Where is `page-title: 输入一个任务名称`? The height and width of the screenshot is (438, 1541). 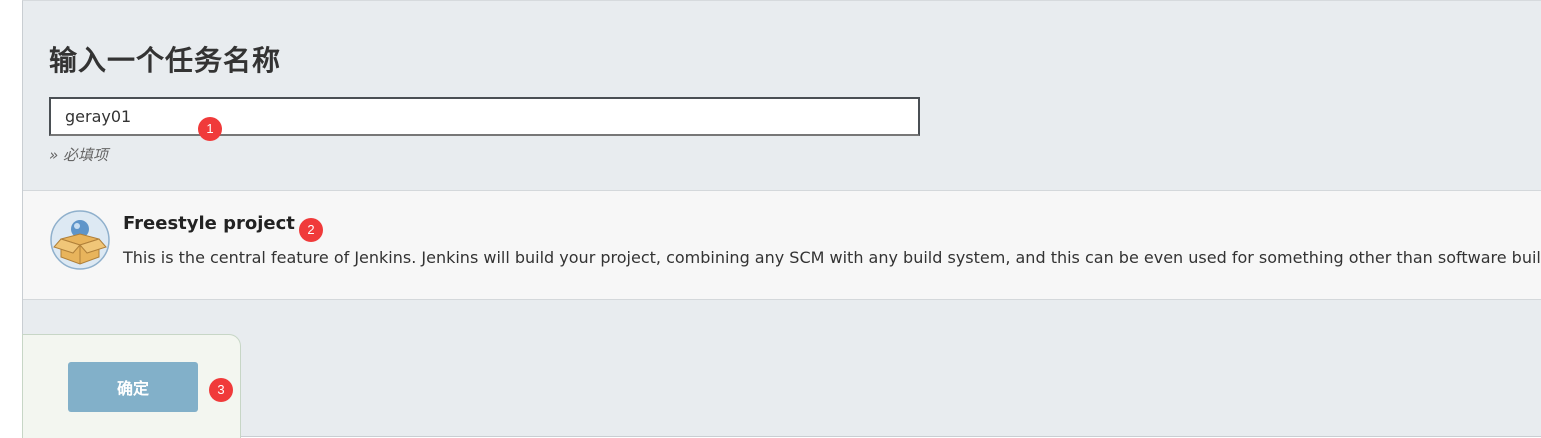 page-title: 输入一个任务名称 is located at coordinates (165, 60).